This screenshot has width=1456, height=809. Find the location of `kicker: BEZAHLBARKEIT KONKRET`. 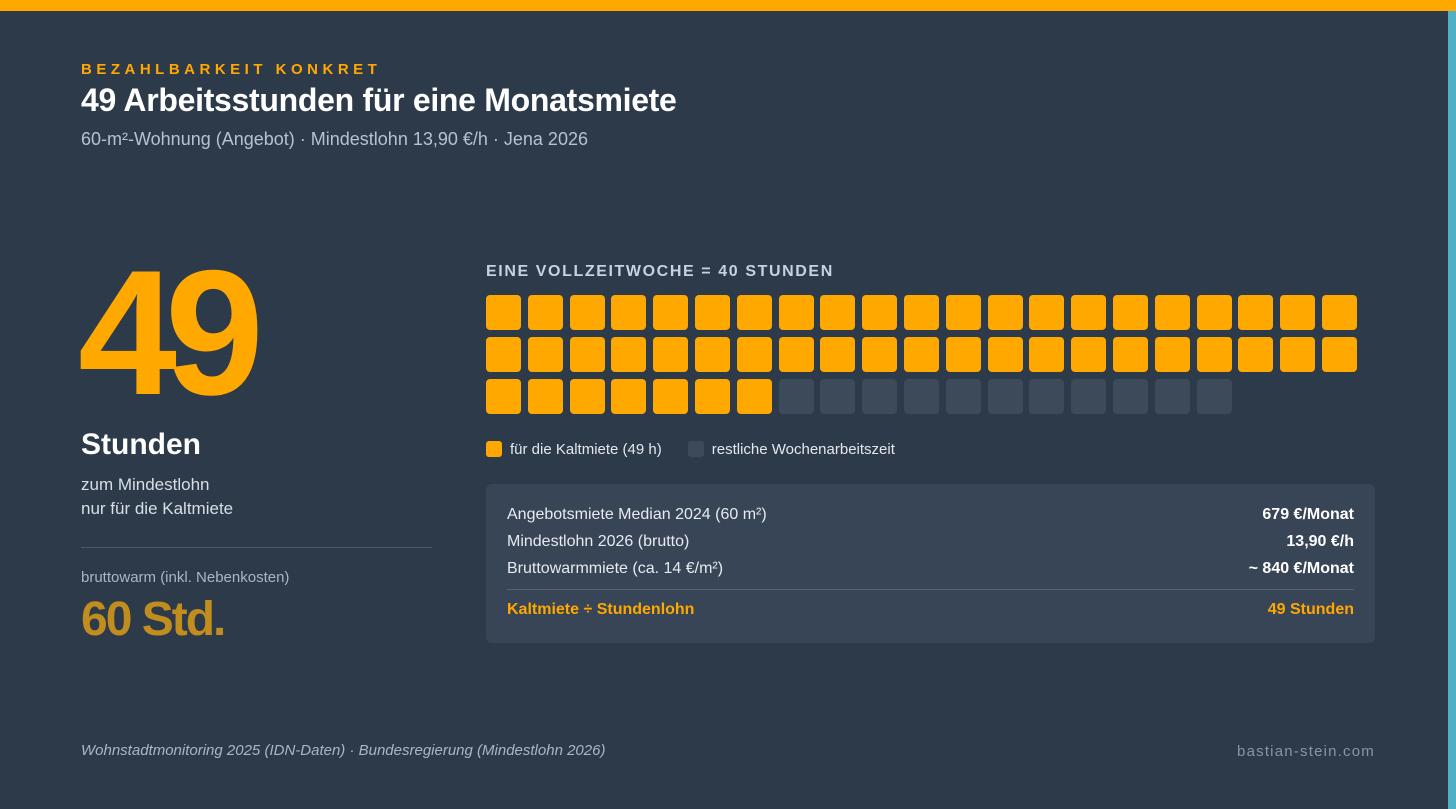

kicker: BEZAHLBARKEIT KONKRET is located at coordinates (231, 69).